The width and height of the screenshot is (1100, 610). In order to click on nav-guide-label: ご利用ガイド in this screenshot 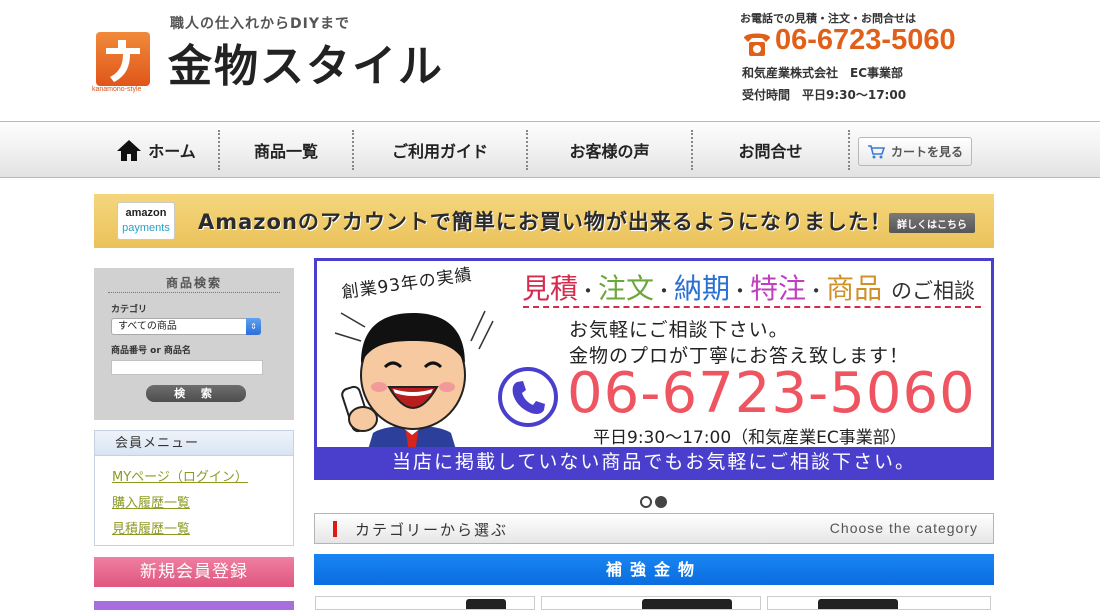, I will do `click(439, 151)`.